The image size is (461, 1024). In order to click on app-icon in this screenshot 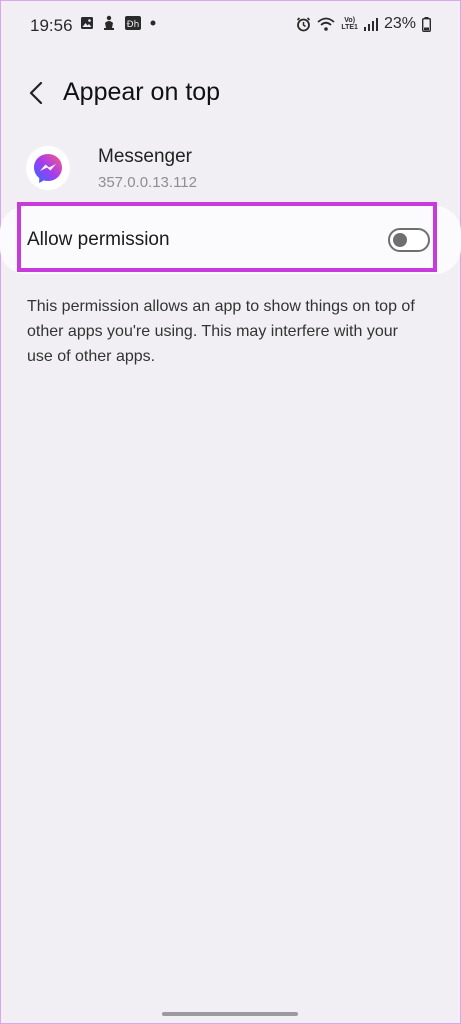, I will do `click(48, 168)`.